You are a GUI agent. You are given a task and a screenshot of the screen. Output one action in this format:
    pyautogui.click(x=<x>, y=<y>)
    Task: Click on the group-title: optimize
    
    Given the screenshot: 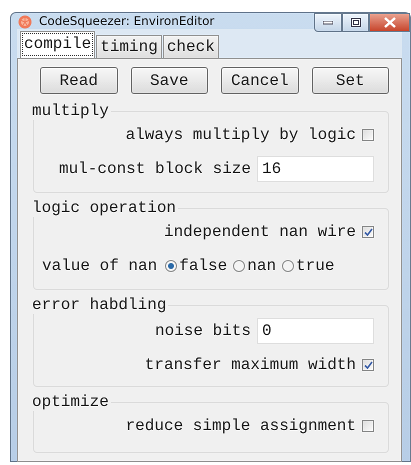 What is the action you would take?
    pyautogui.click(x=70, y=402)
    